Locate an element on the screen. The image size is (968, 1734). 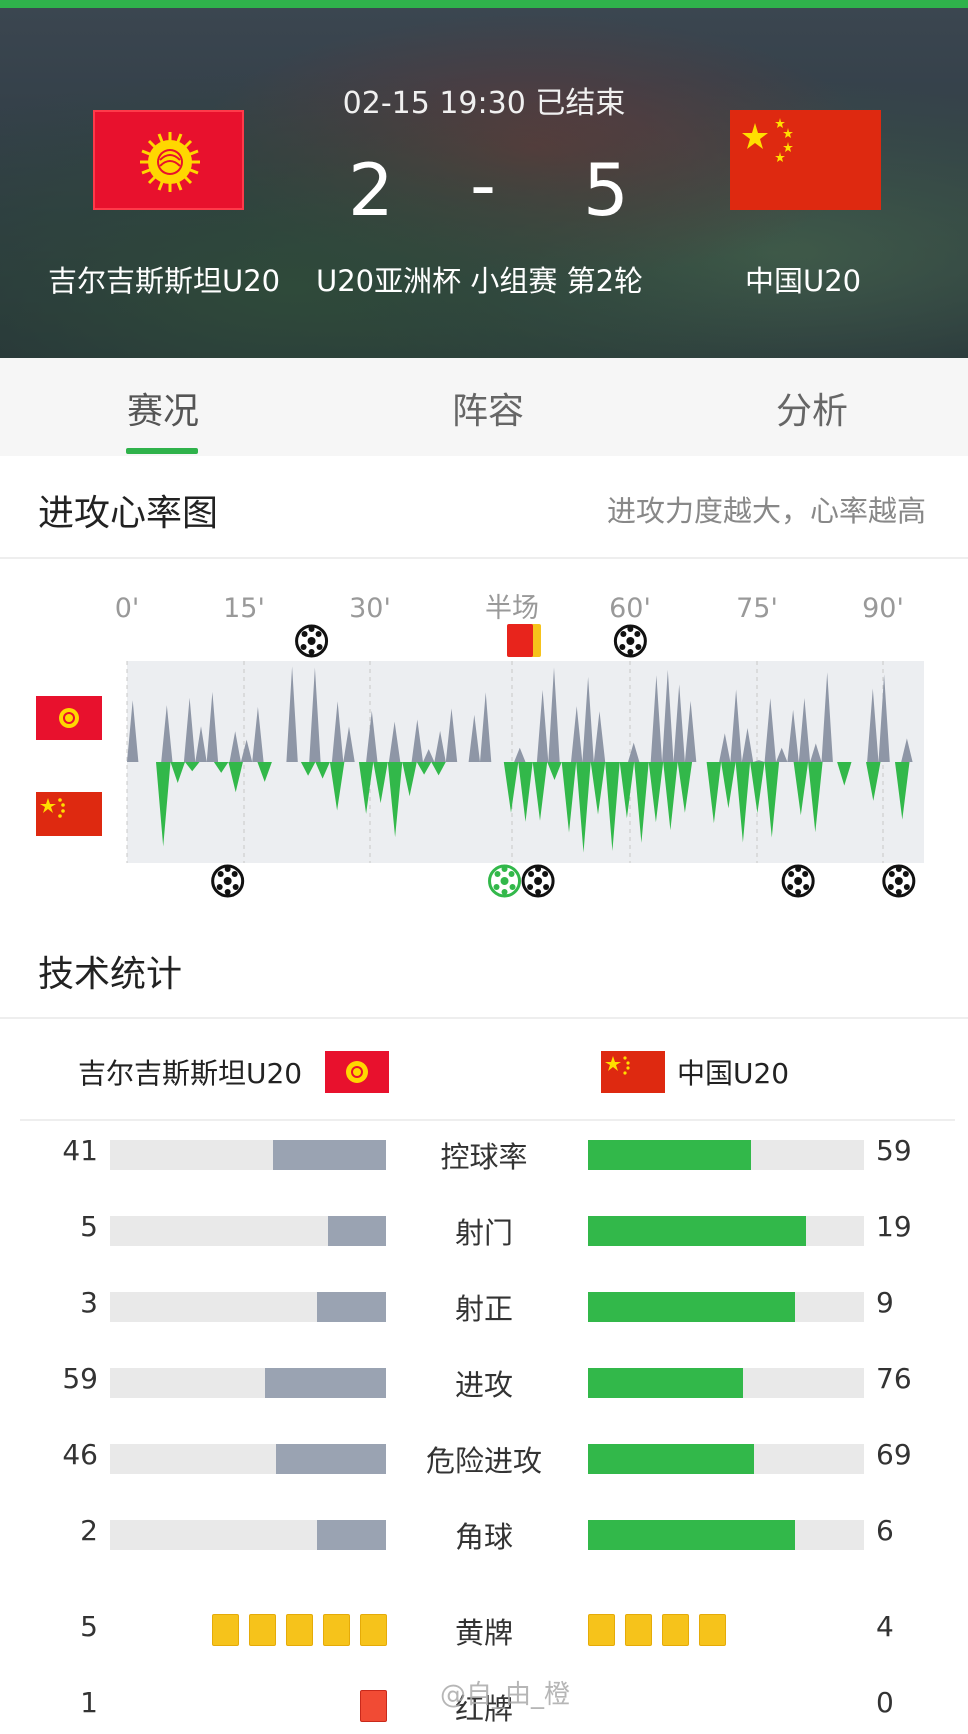
chart-tick-label: 半场 is located at coordinates (512, 608).